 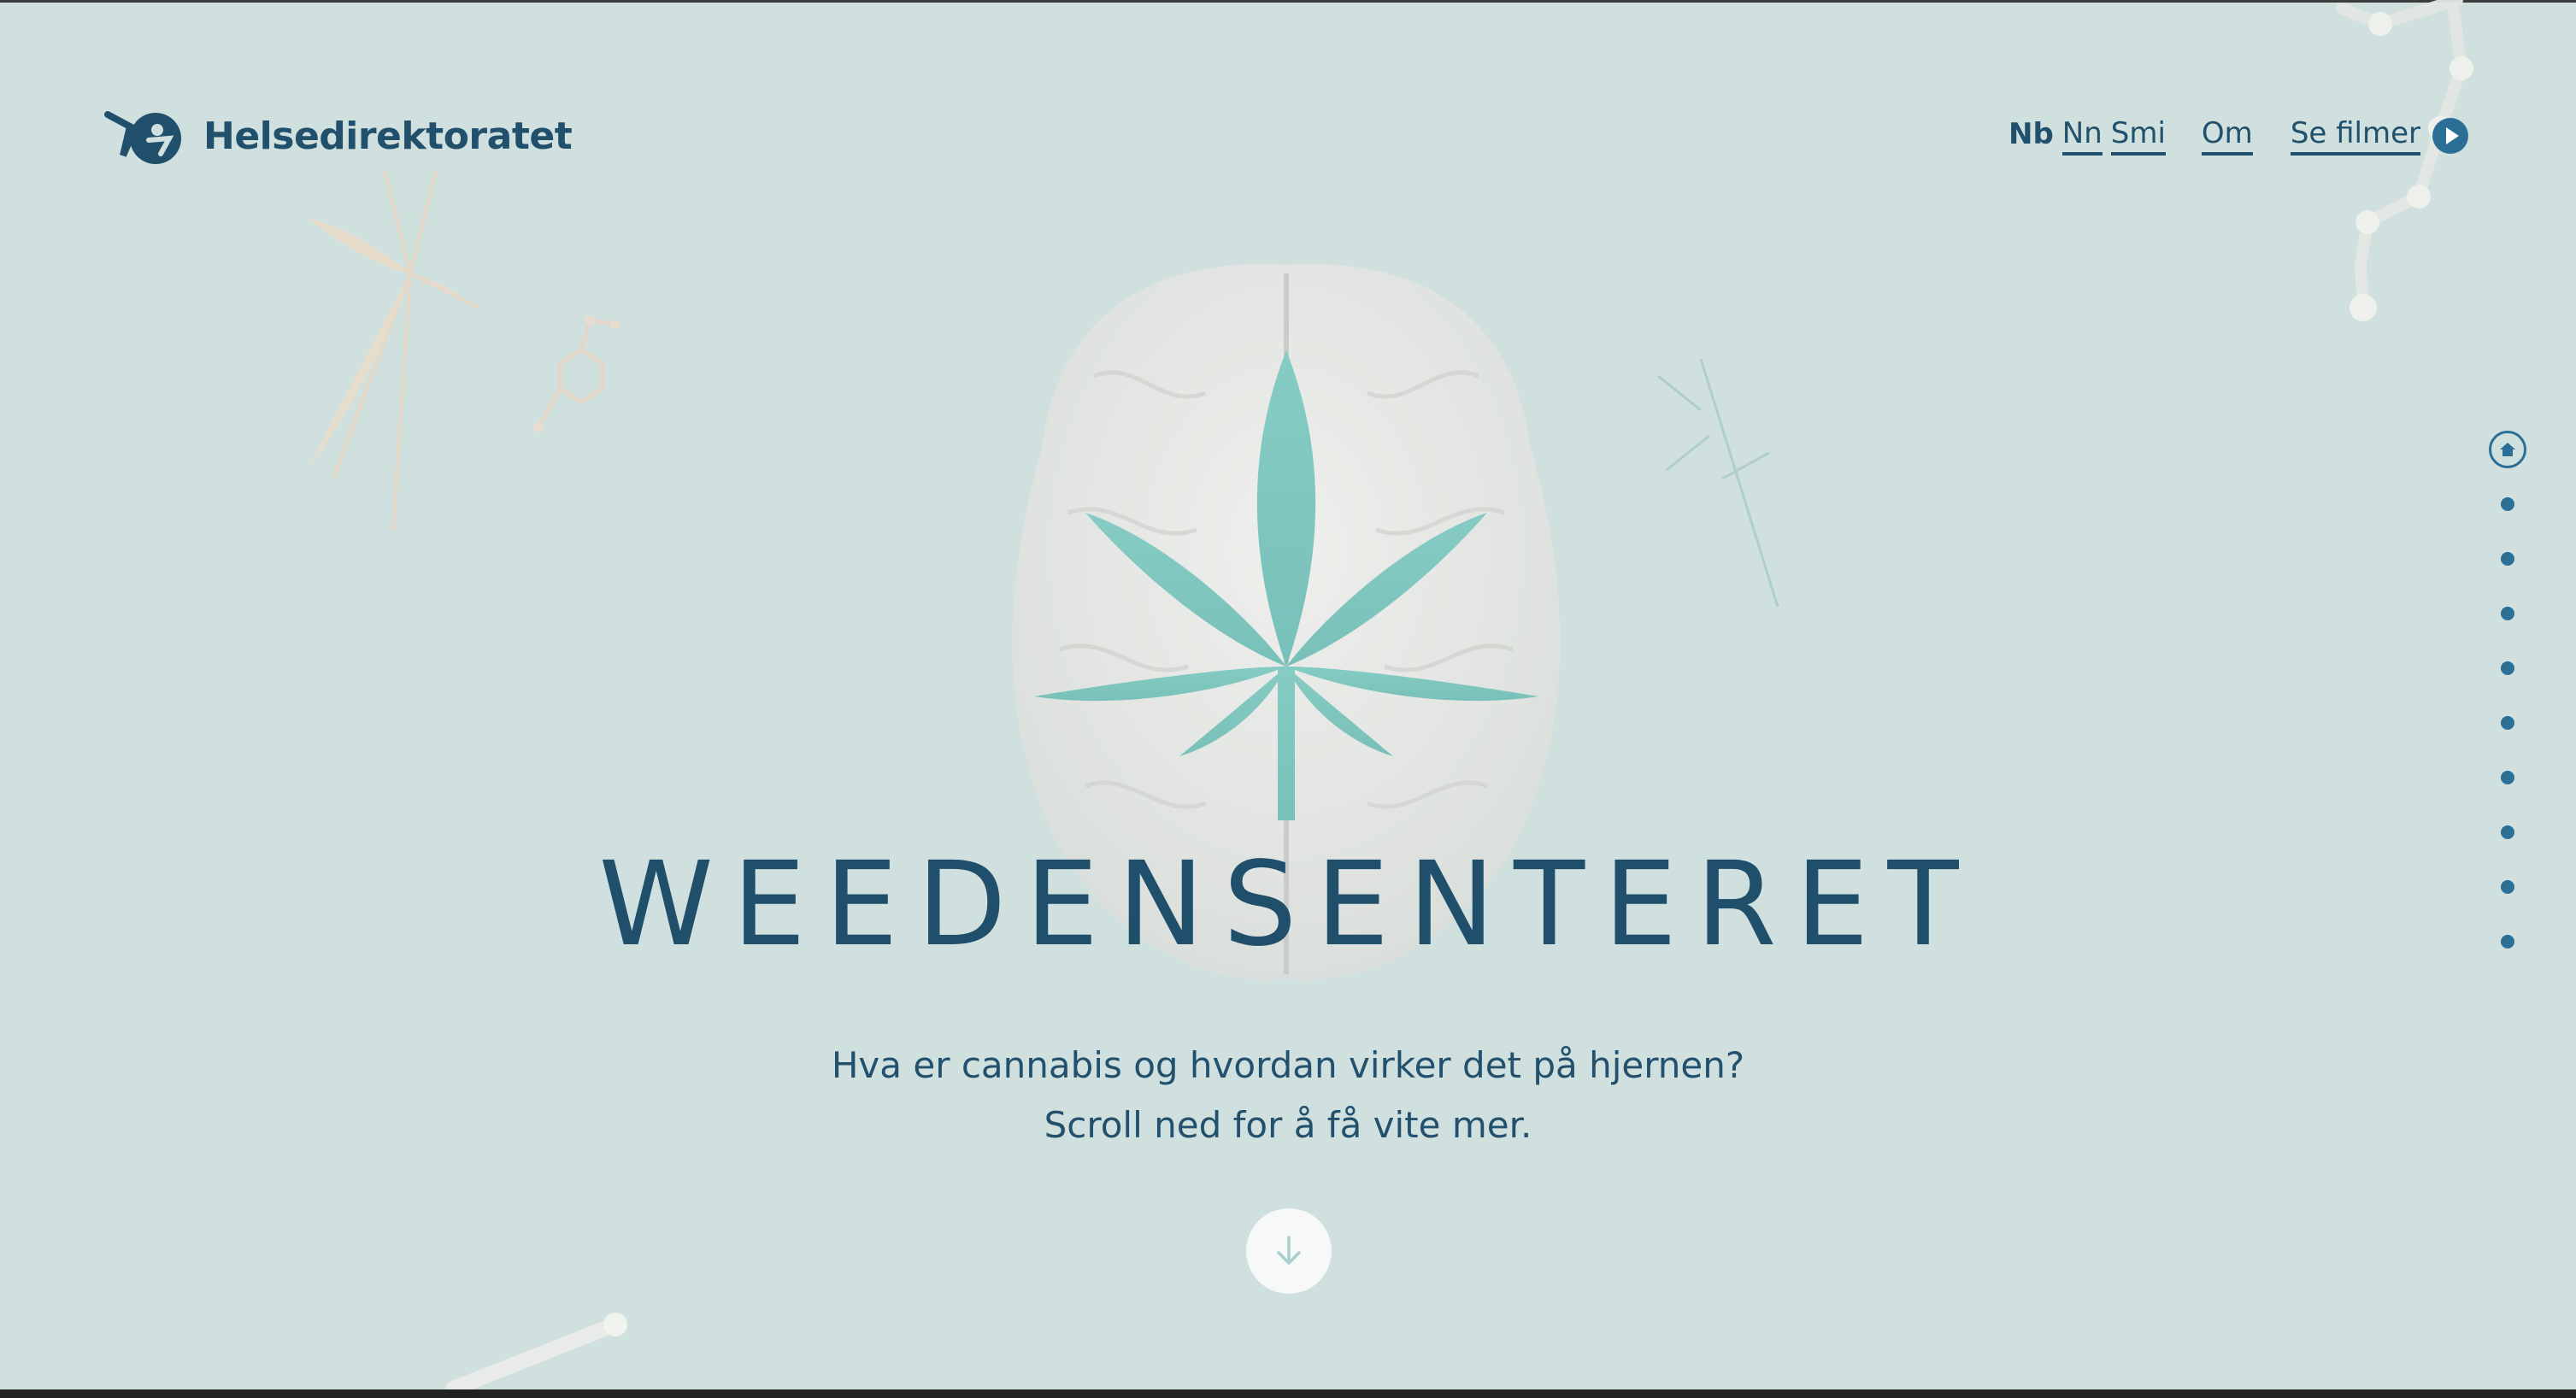 I want to click on logo: Helsedirektoratet, so click(x=338, y=136).